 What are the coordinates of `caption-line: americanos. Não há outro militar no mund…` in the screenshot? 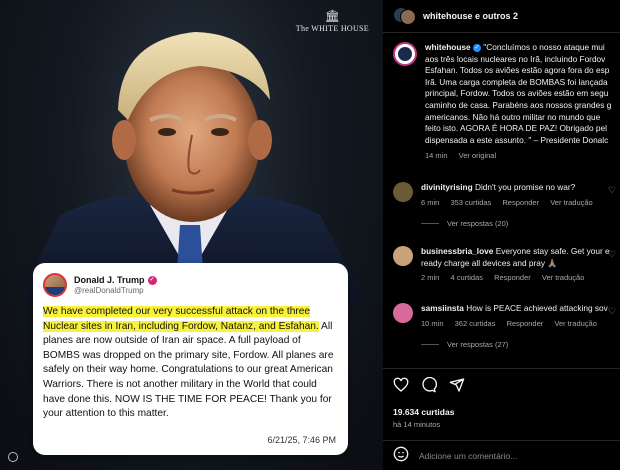 It's located at (513, 116).